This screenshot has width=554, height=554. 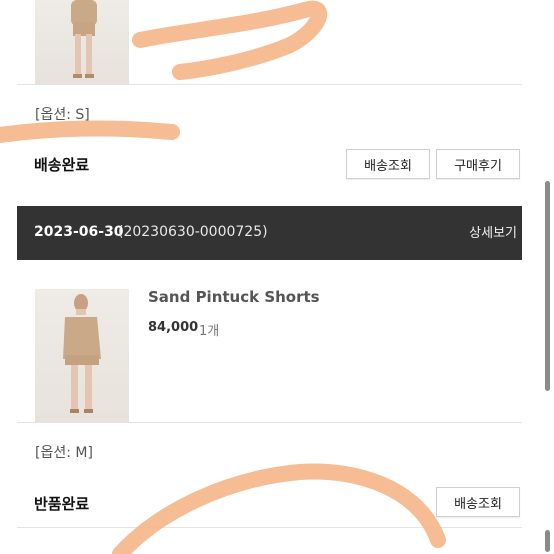 What do you see at coordinates (547, 541) in the screenshot?
I see `scrollbar-thumb-lower` at bounding box center [547, 541].